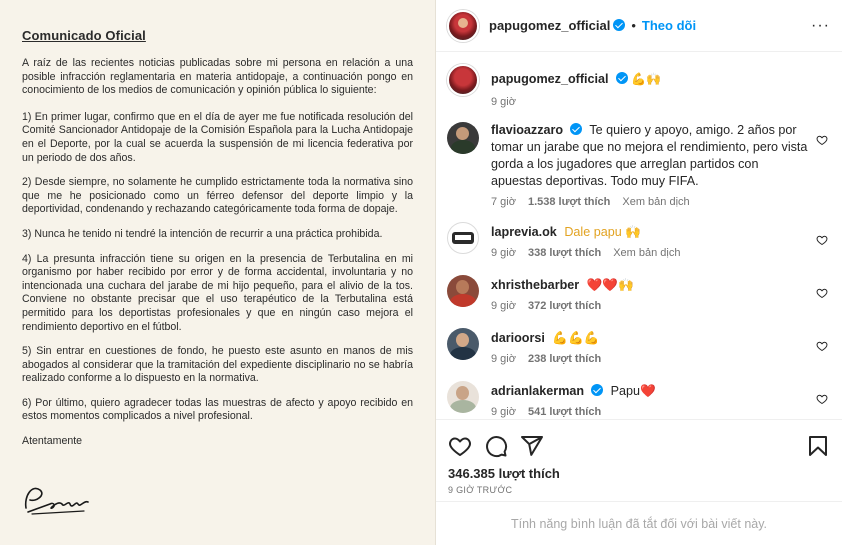 Image resolution: width=842 pixels, height=545 pixels. What do you see at coordinates (52, 441) in the screenshot?
I see `document-closing: Atentamente` at bounding box center [52, 441].